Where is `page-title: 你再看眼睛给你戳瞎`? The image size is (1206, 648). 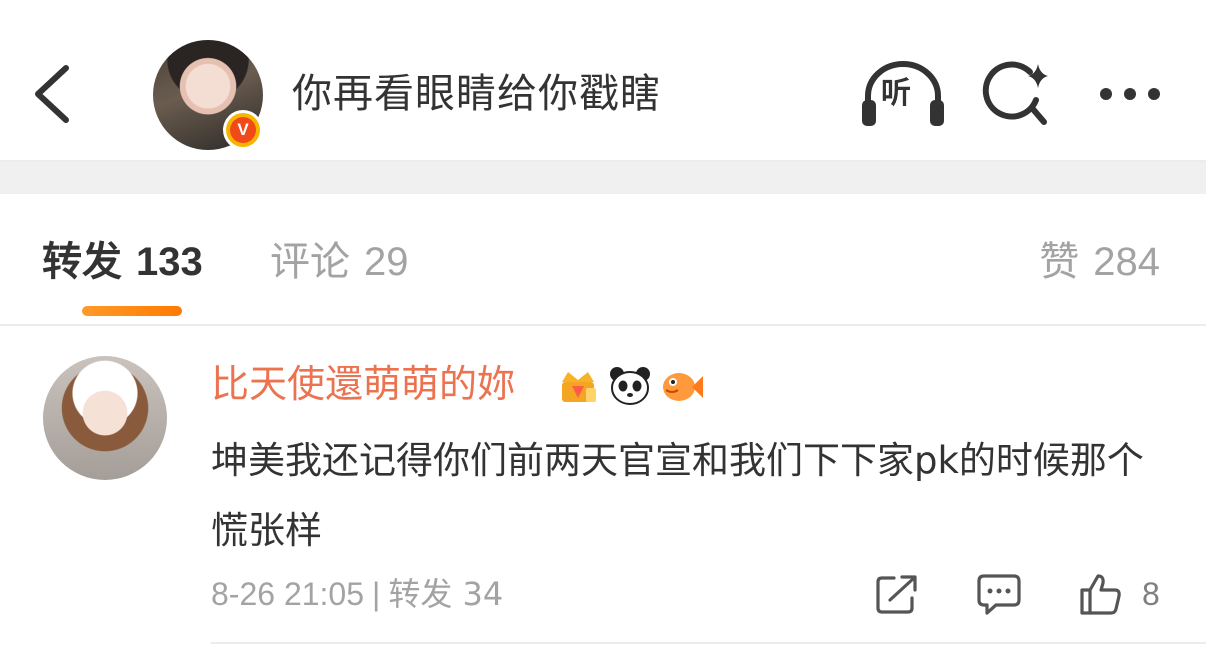 page-title: 你再看眼睛给你戳瞎 is located at coordinates (476, 94).